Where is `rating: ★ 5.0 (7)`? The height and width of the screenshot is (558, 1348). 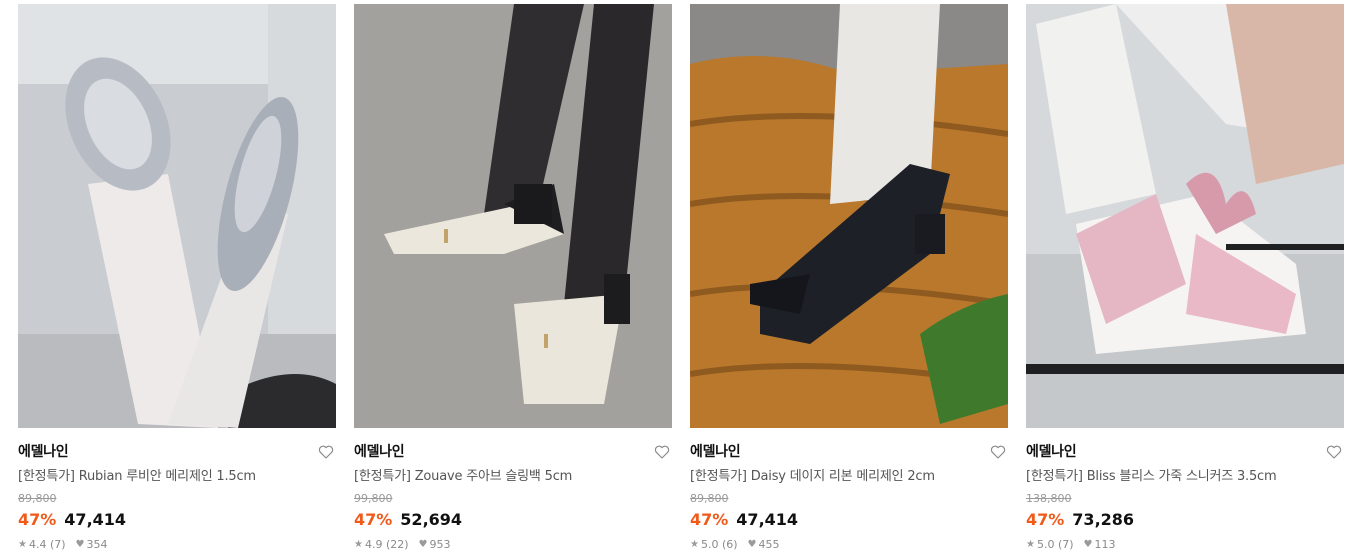
rating: ★ 5.0 (7) is located at coordinates (1050, 545).